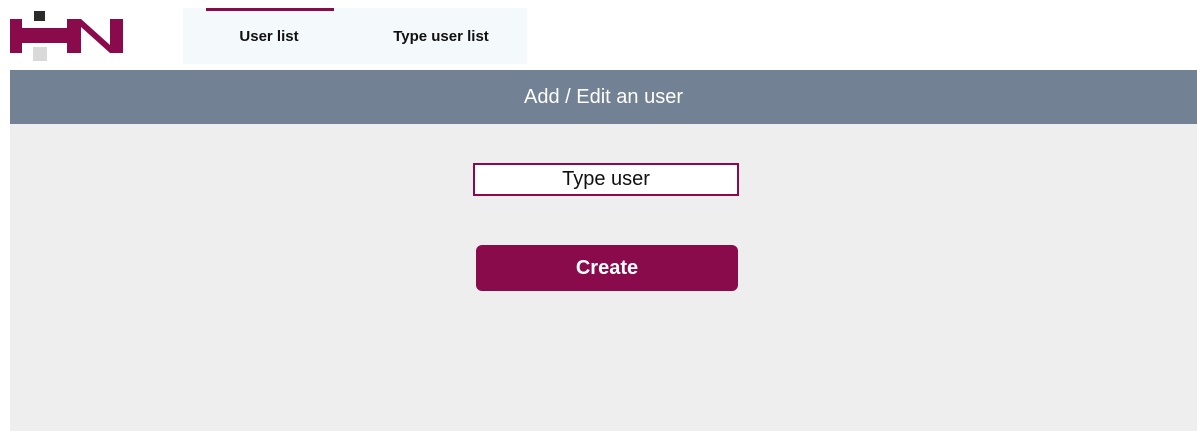  What do you see at coordinates (606, 179) in the screenshot?
I see `type-user-input` at bounding box center [606, 179].